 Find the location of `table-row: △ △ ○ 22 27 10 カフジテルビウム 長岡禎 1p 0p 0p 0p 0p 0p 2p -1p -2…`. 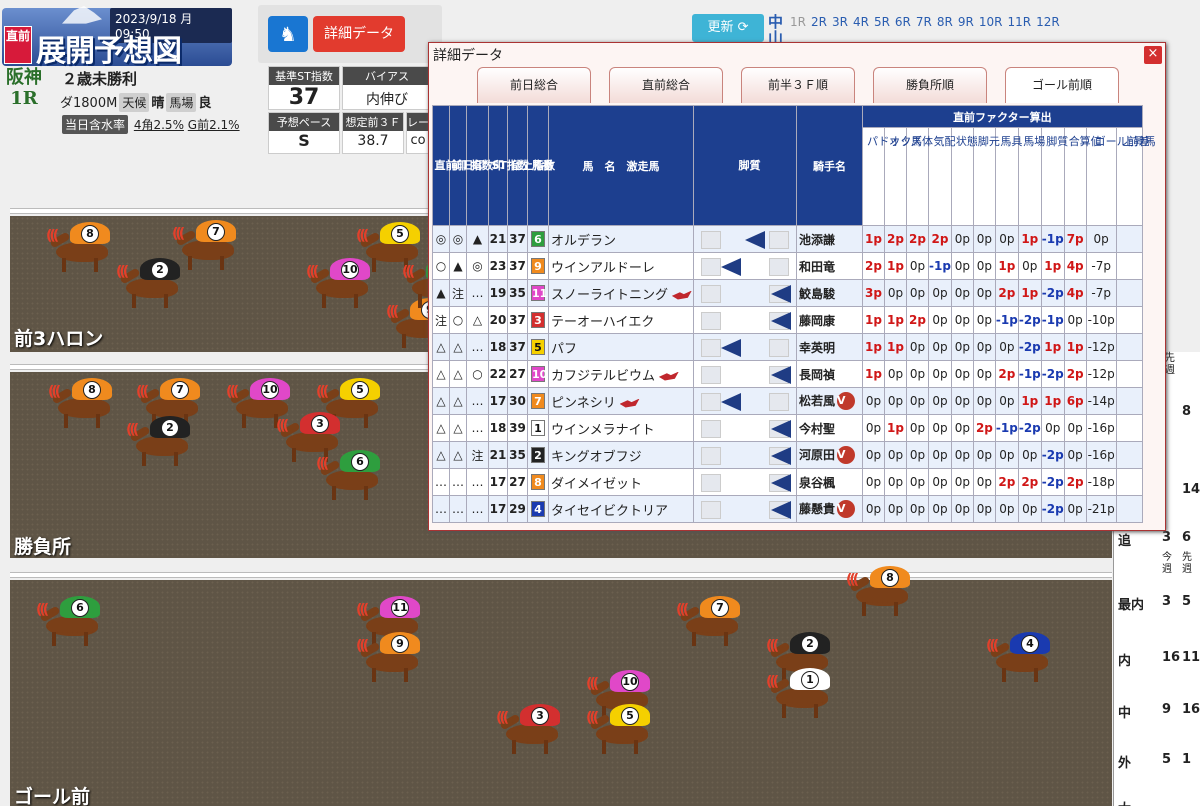

table-row: △ △ ○ 22 27 10 カフジテルビウム 長岡禎 1p 0p 0p 0p 0p 0p 2p -1p -2… is located at coordinates (787, 374).